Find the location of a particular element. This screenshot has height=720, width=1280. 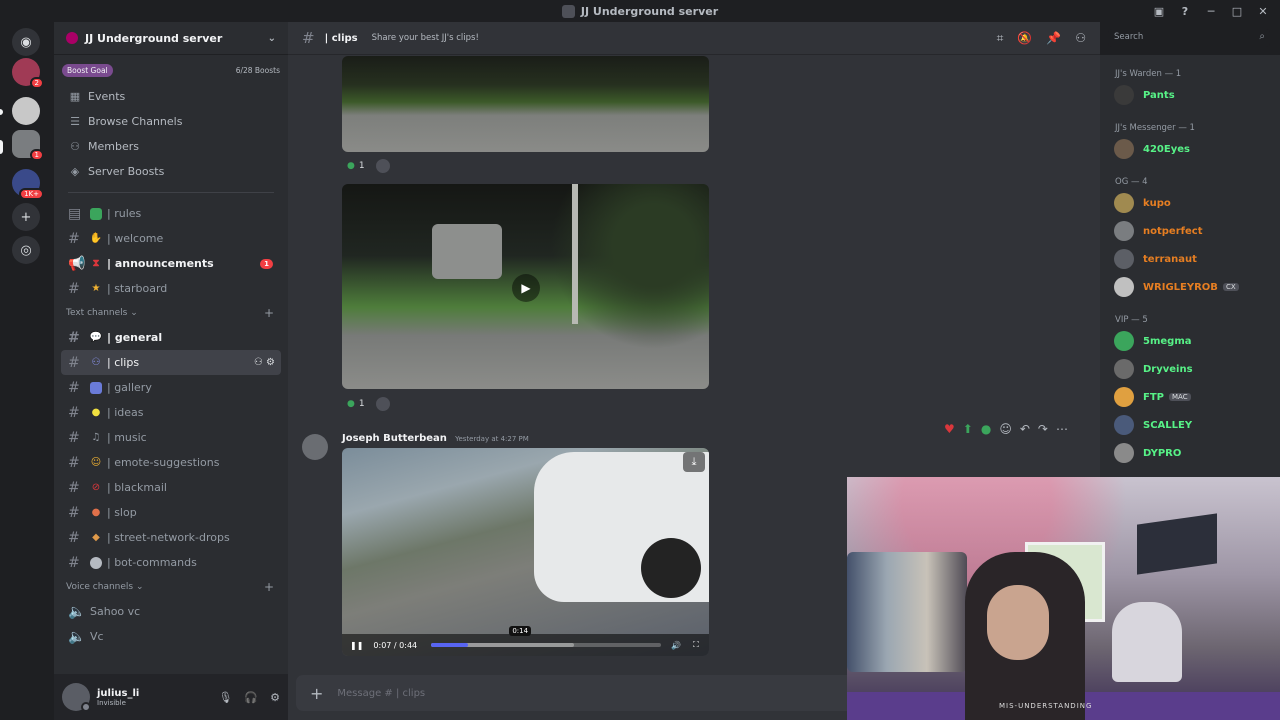

video-frame-car is located at coordinates (467, 251).